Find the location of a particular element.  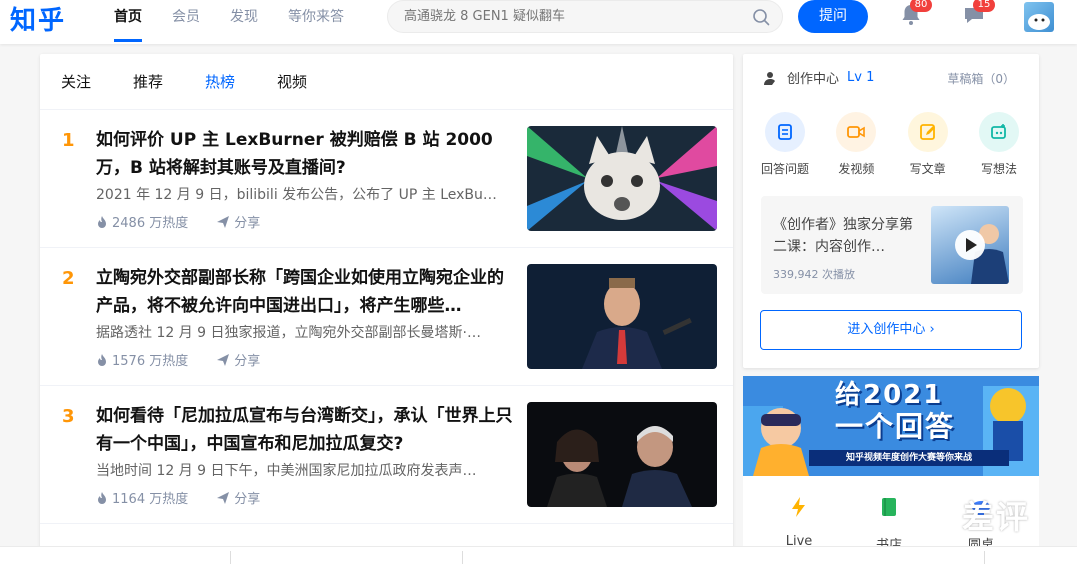

write-article-button: 写文章 is located at coordinates (928, 144).